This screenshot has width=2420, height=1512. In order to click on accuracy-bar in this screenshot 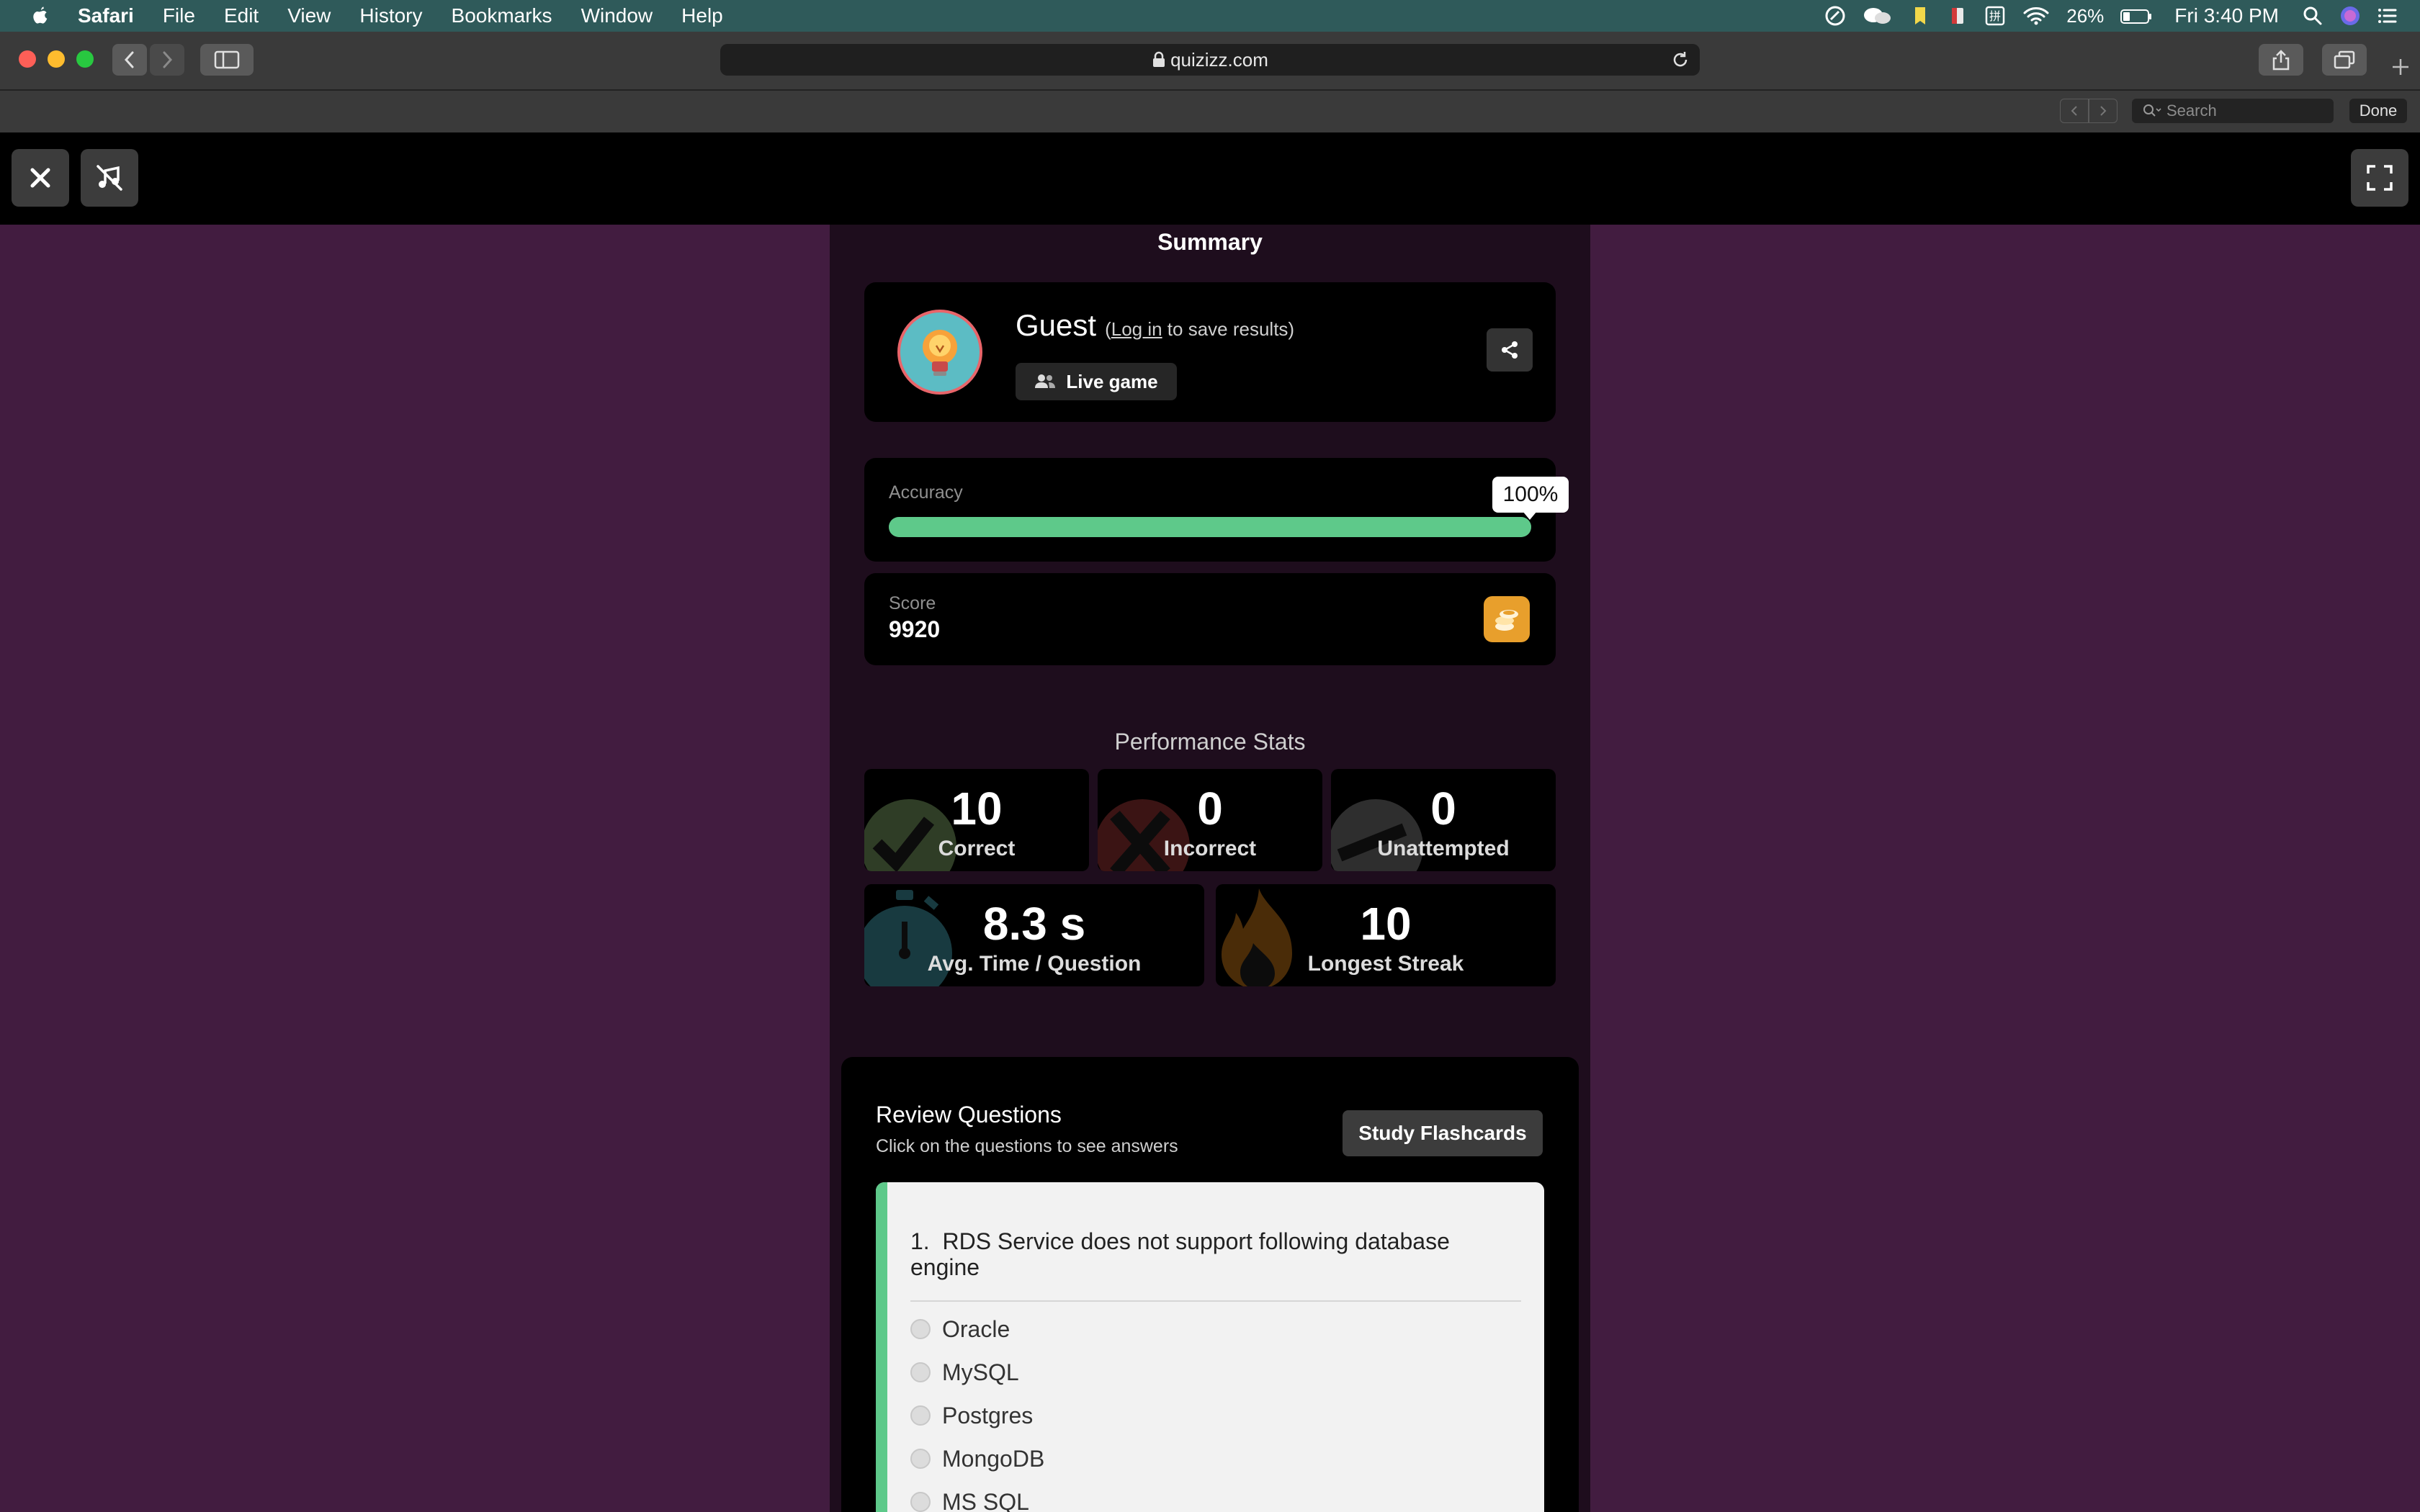, I will do `click(1210, 527)`.